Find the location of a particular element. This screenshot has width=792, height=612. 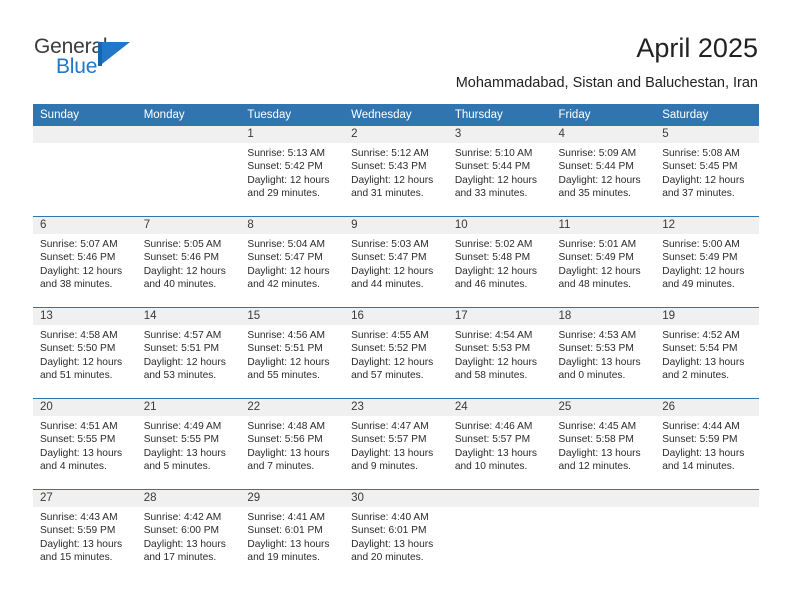

general-blue-logo: General Blue is located at coordinates (89, 60).